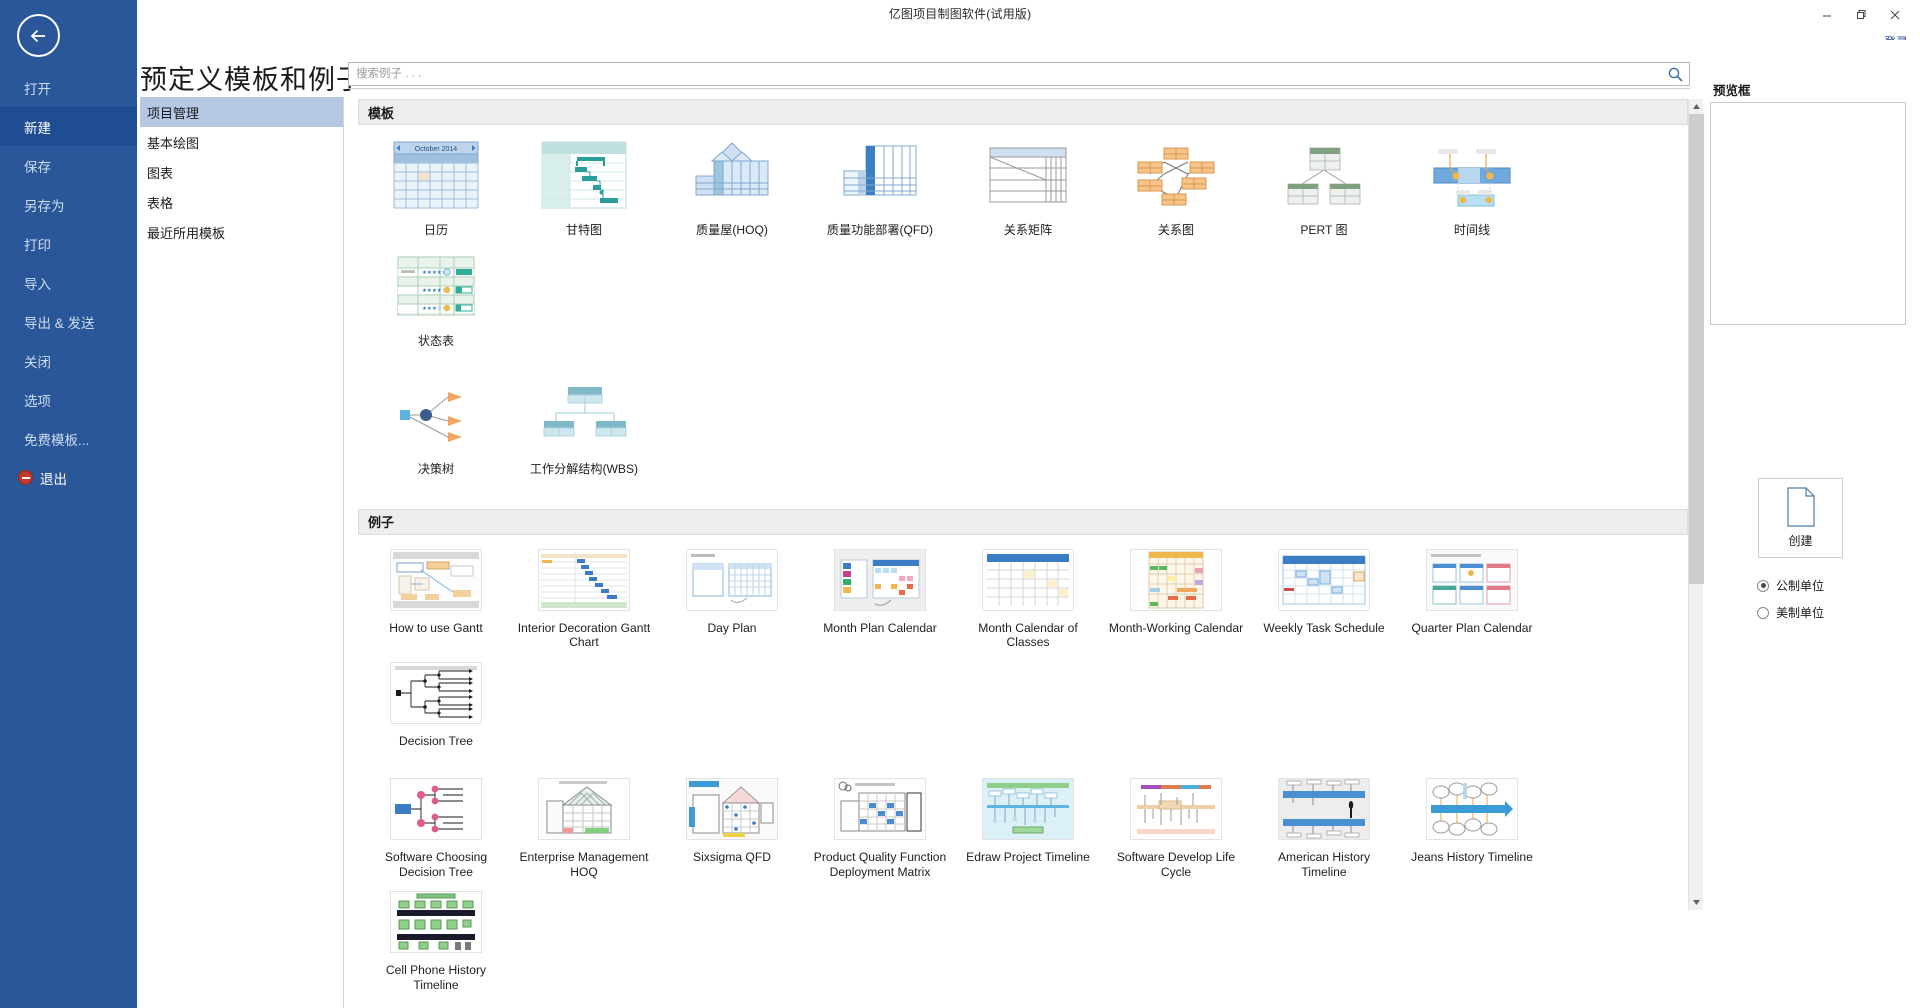 The width and height of the screenshot is (1920, 1008). I want to click on category-item-project-management: 项目管理, so click(241, 112).